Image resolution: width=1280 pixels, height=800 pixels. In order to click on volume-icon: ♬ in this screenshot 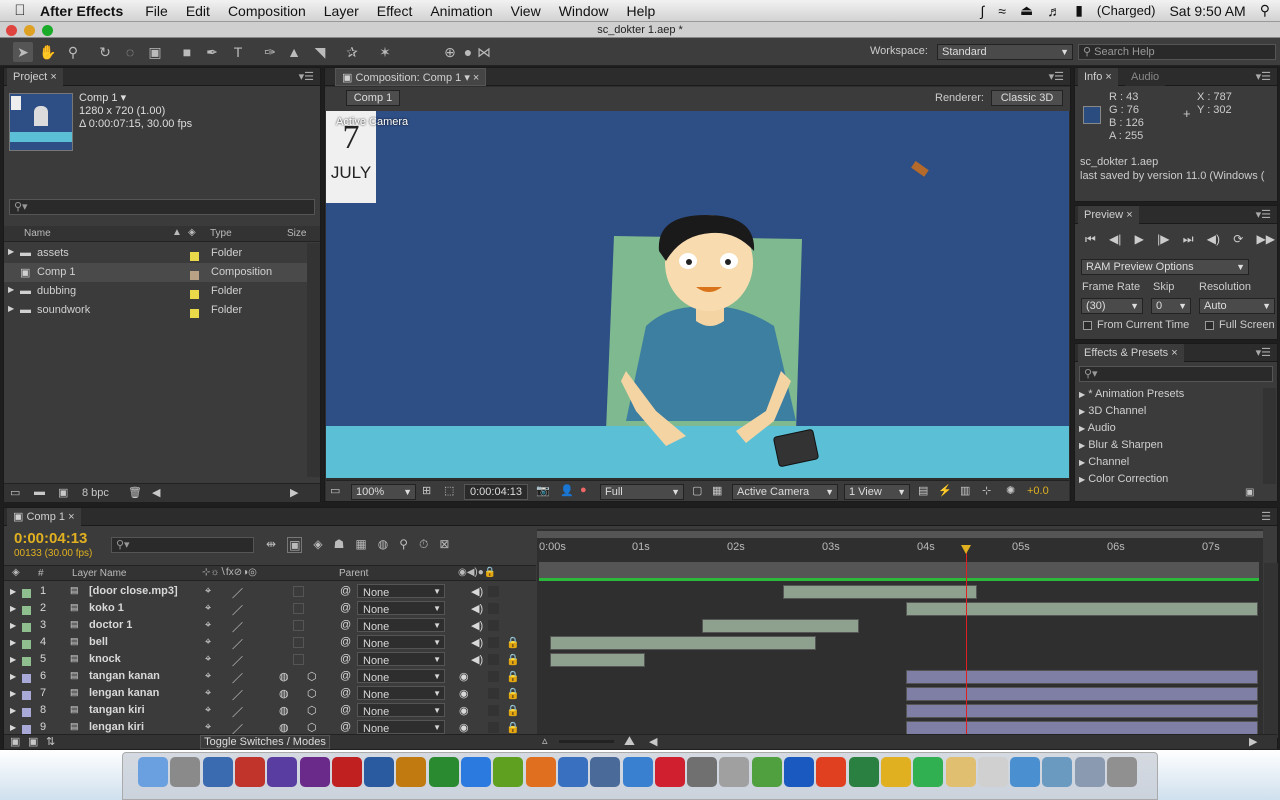, I will do `click(1054, 11)`.